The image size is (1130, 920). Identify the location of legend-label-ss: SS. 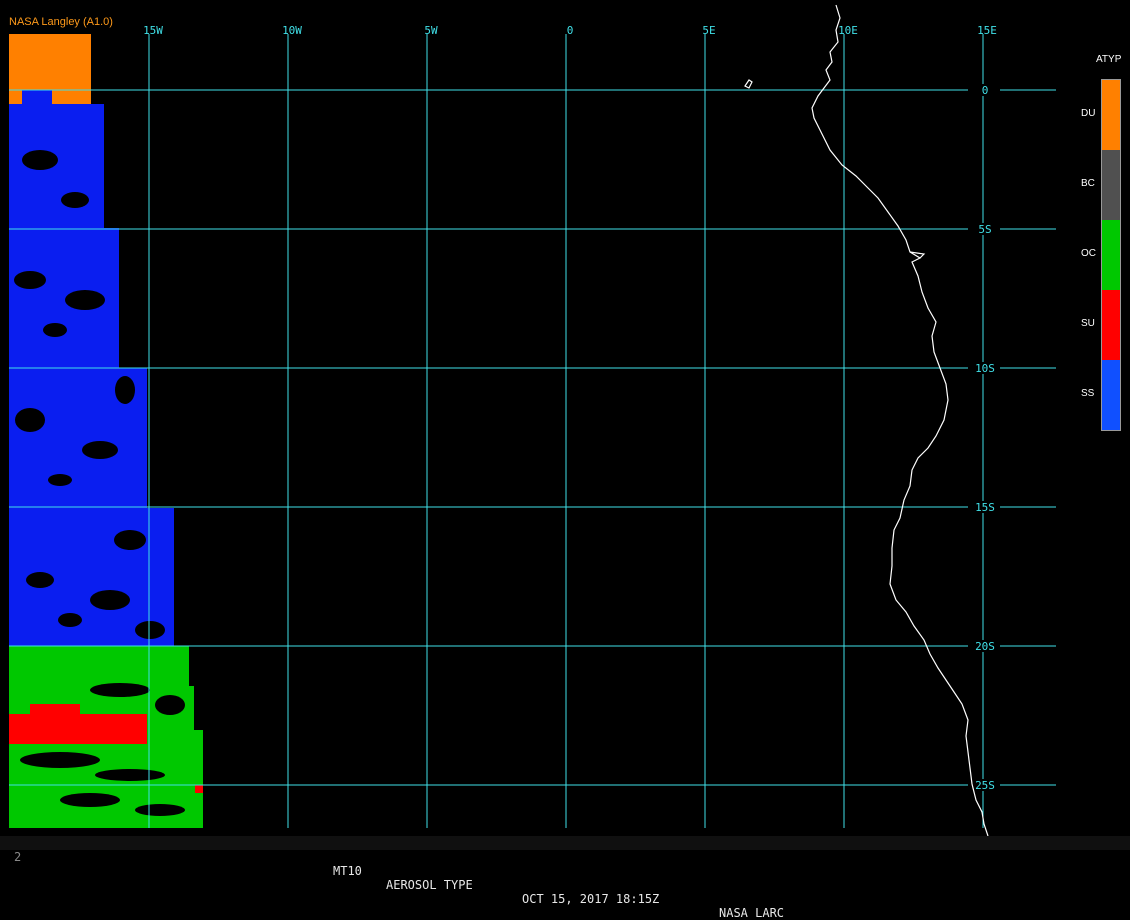
(1088, 393).